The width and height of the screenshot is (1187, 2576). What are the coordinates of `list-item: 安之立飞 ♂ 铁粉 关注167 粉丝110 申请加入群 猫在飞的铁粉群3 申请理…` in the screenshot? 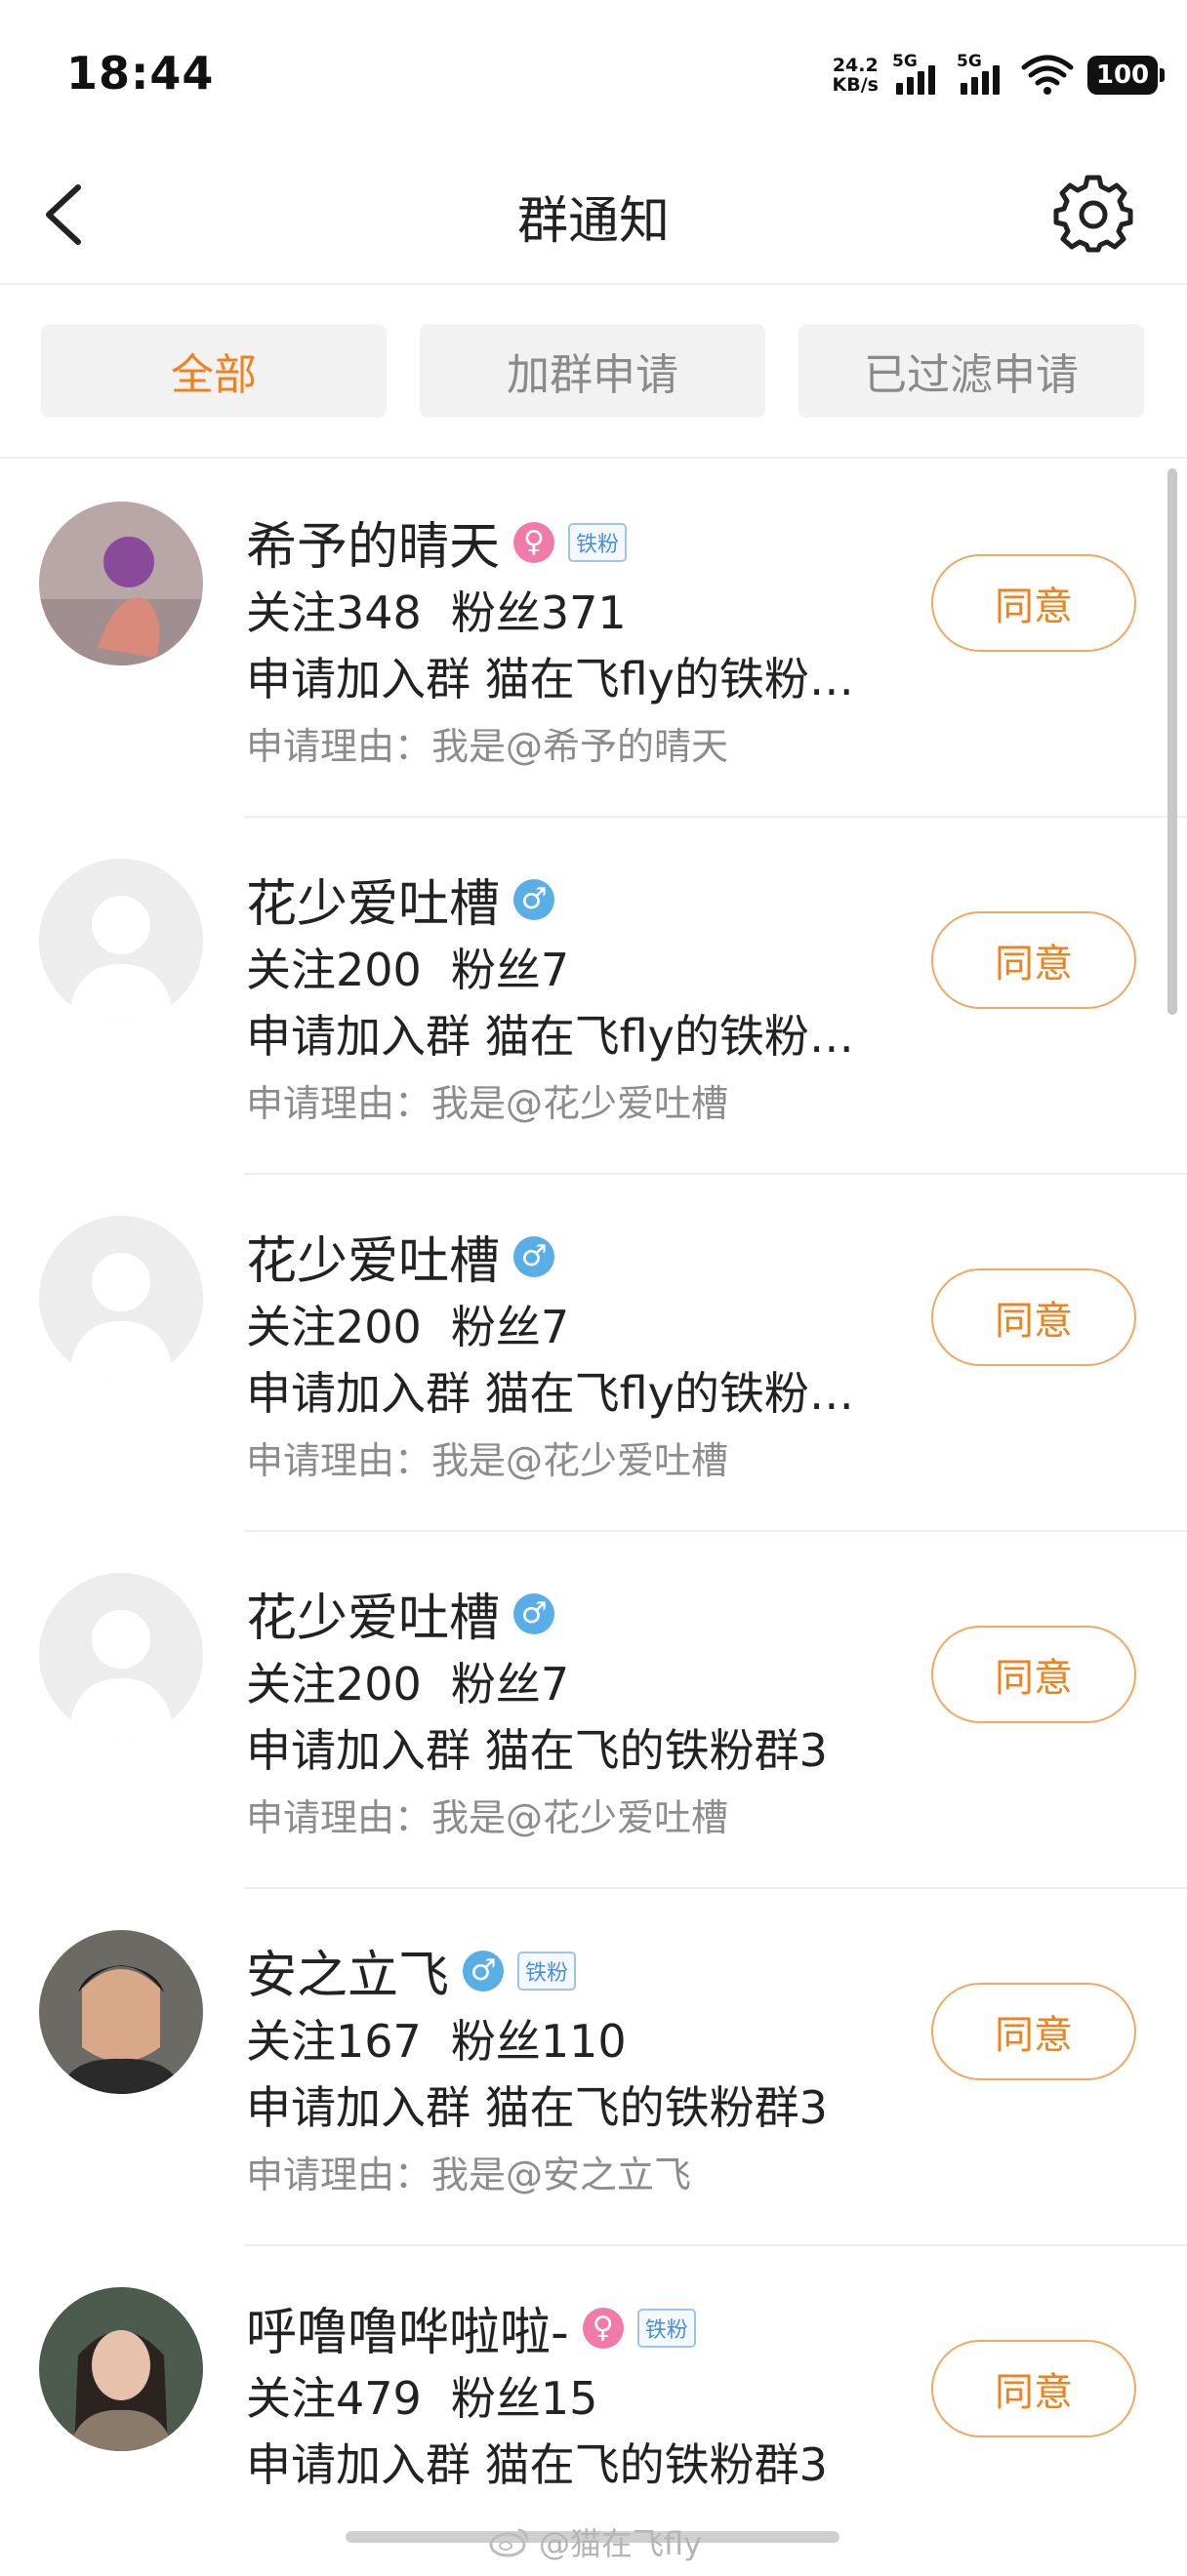 It's located at (593, 2067).